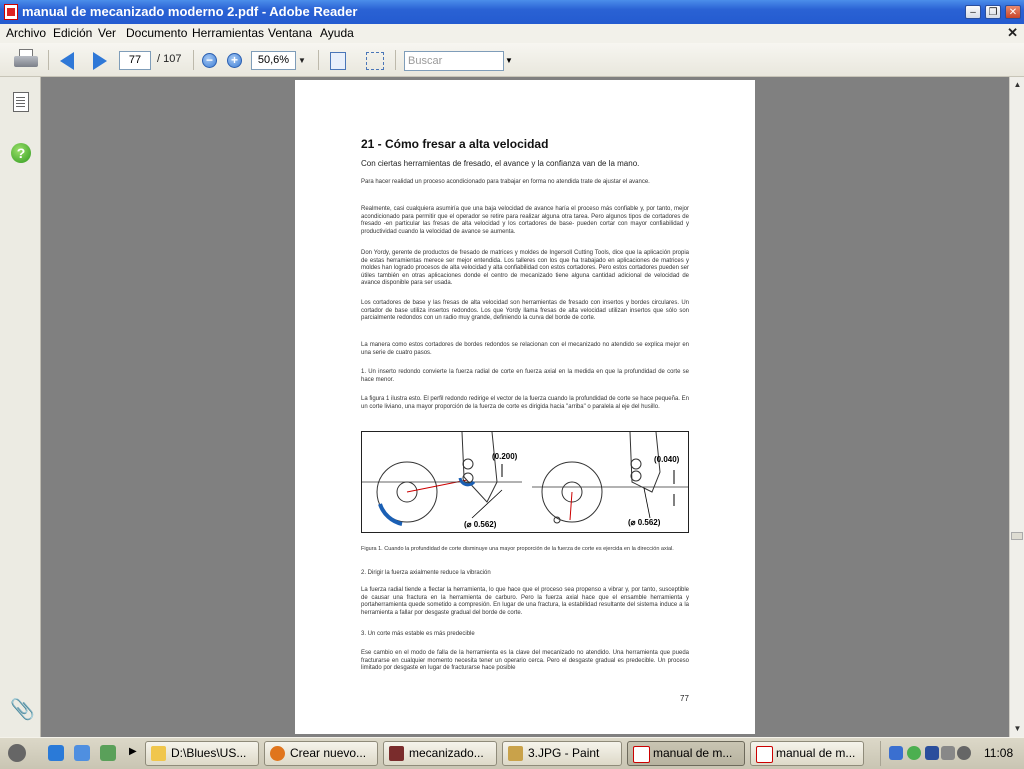  Describe the element at coordinates (1012, 33) in the screenshot. I see `close-document-icon: ✕` at that location.